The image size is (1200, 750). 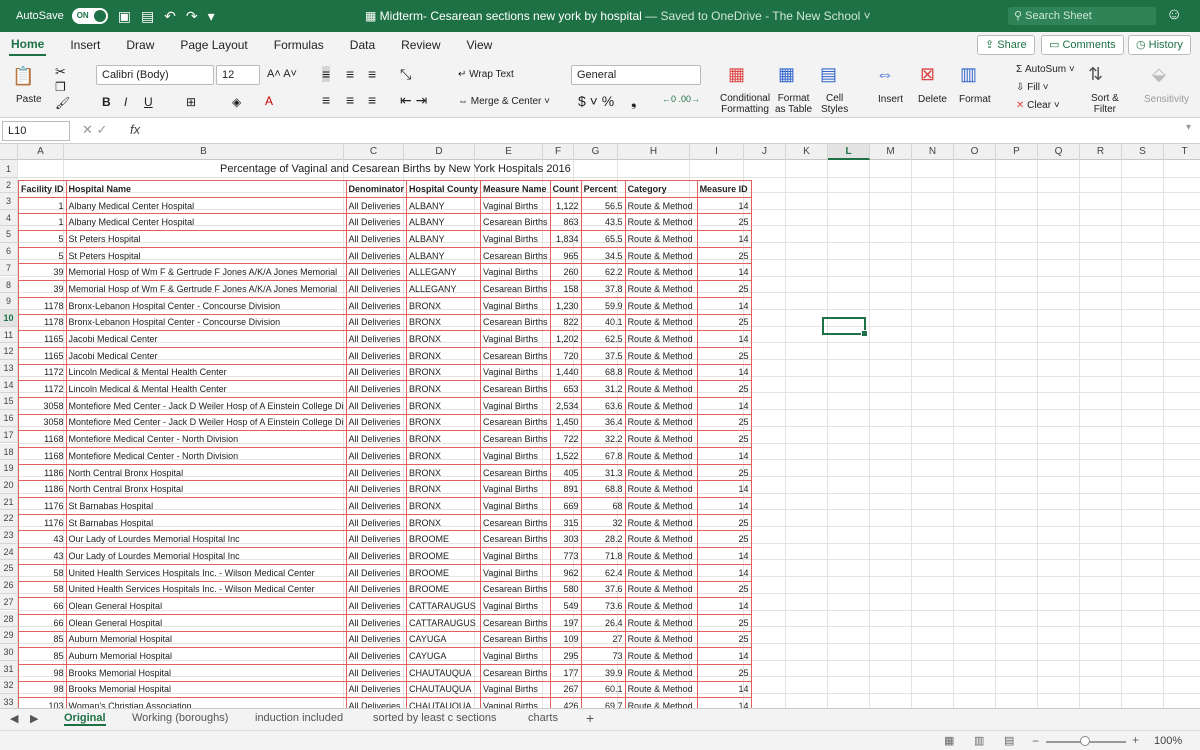 What do you see at coordinates (1159, 74) in the screenshot?
I see `sensitivity-icon: ⬙` at bounding box center [1159, 74].